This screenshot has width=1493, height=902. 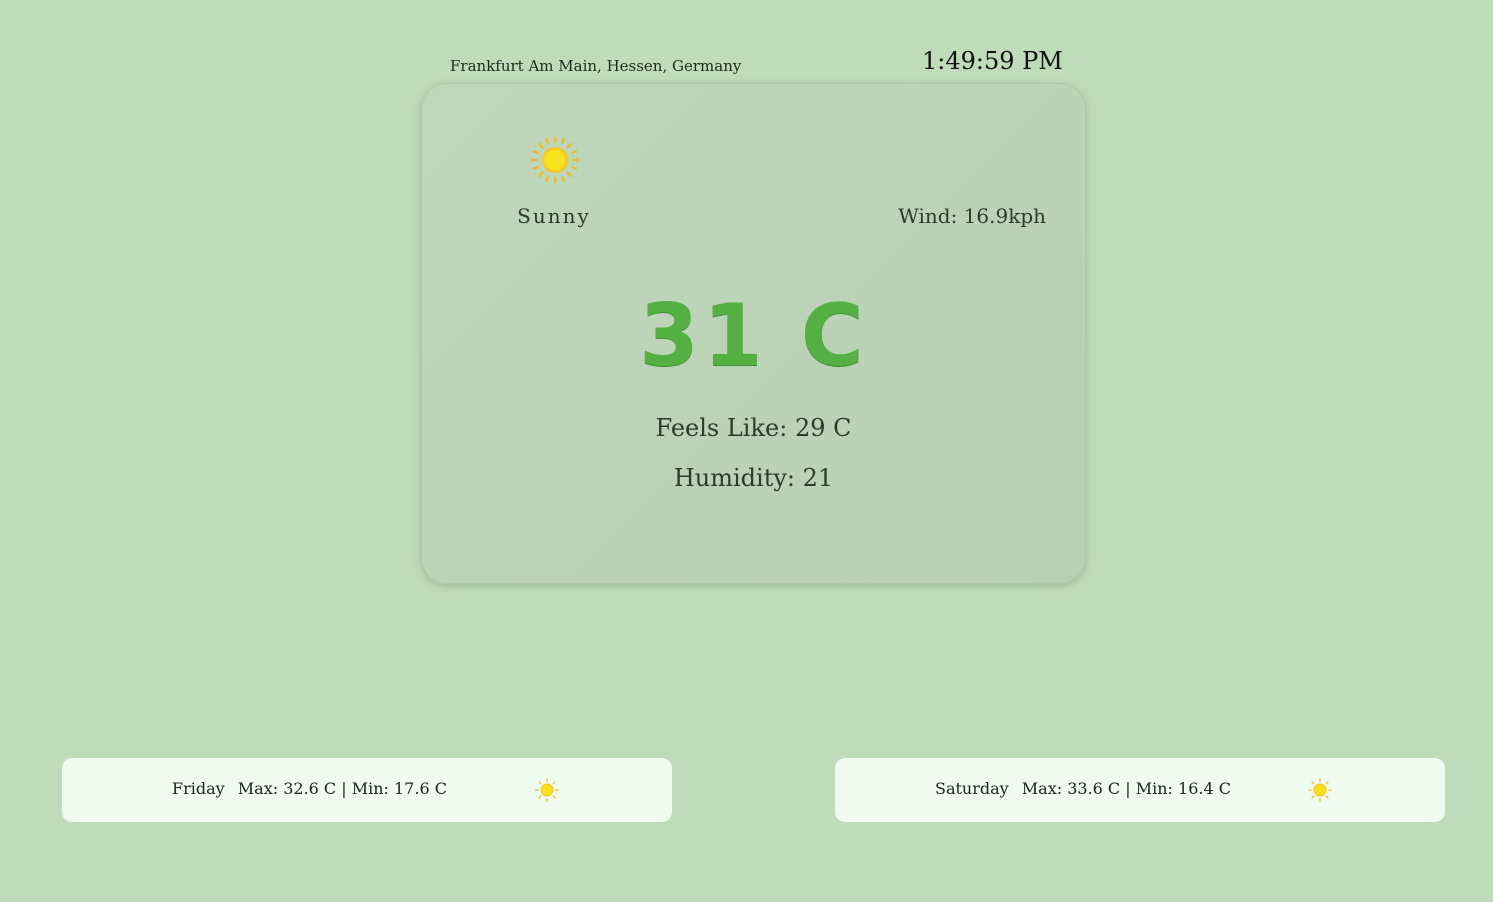 I want to click on forecast-range: Max: 32.6 C | Min: 17.6 C, so click(x=342, y=788).